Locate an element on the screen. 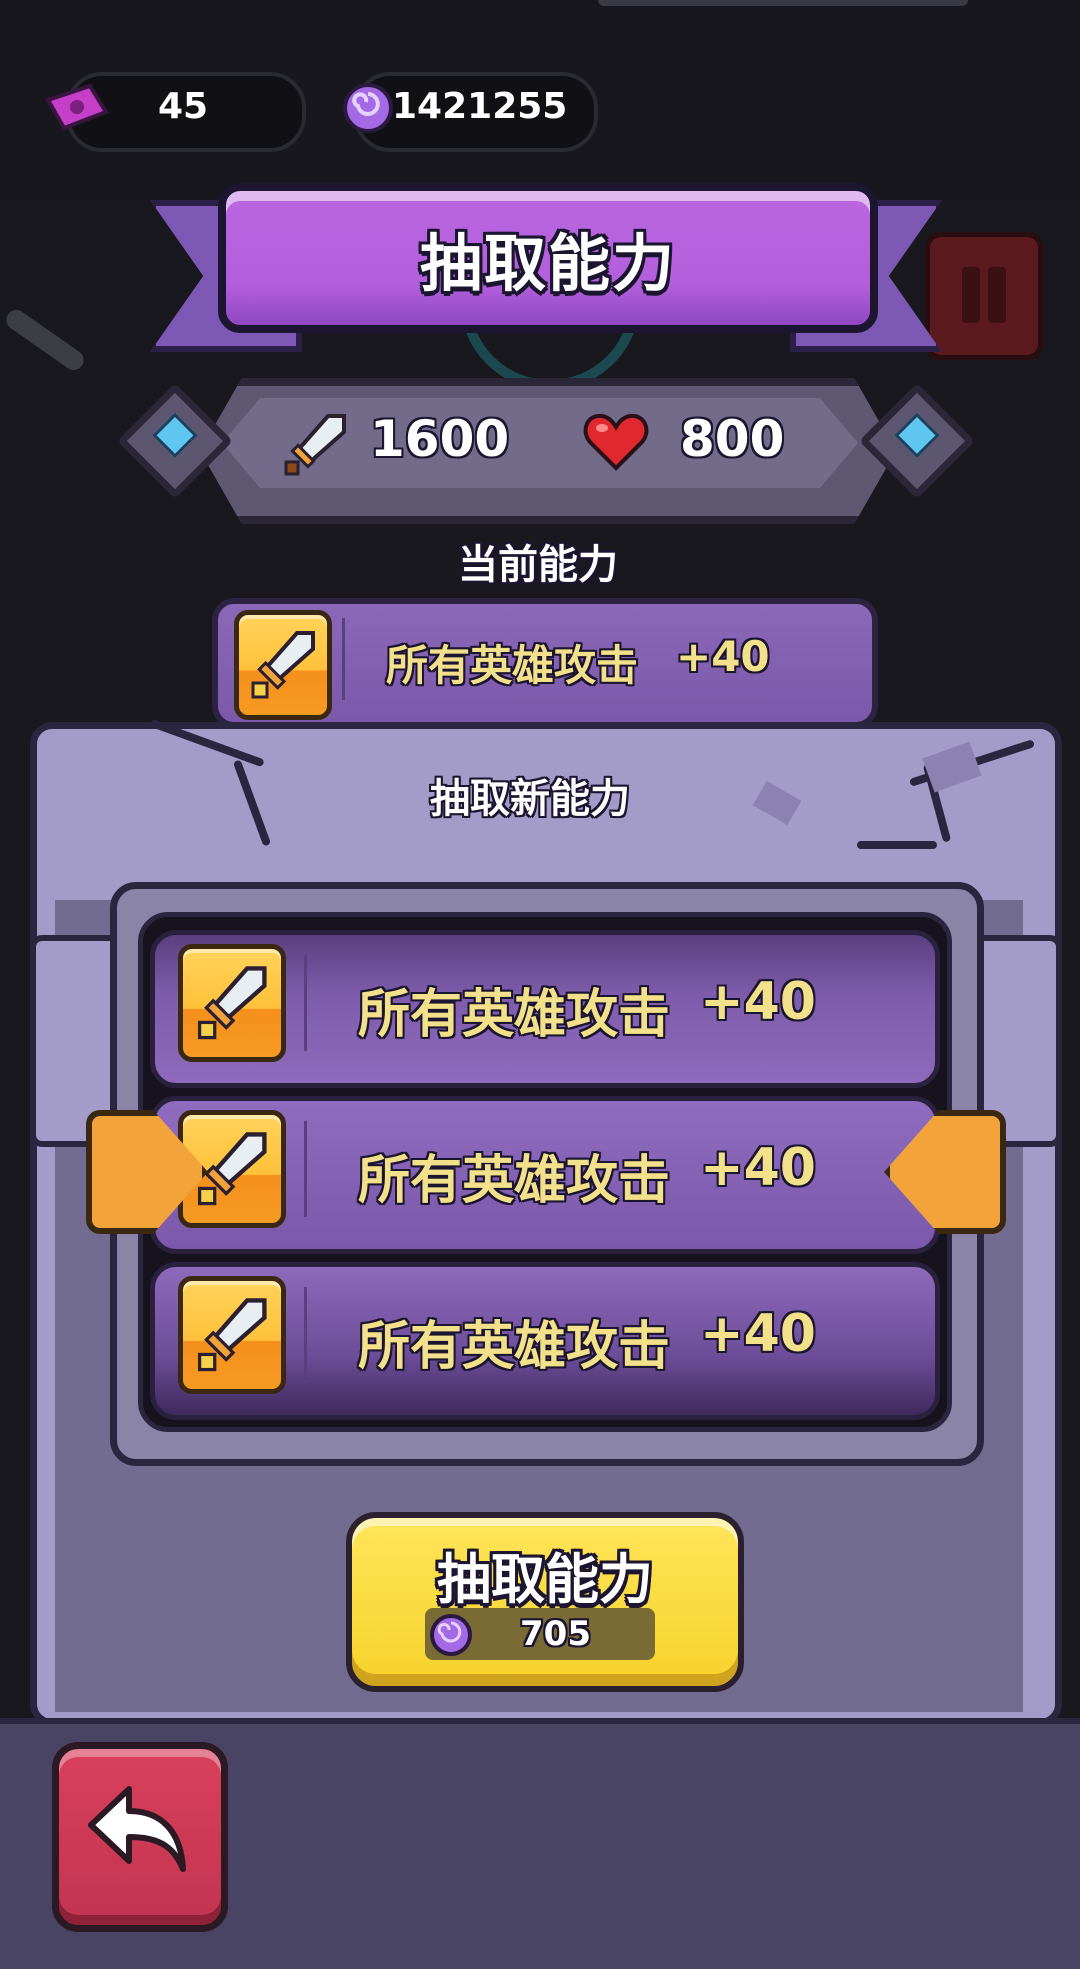 This screenshot has width=1080, height=1969. attack-value: 1600 is located at coordinates (440, 439).